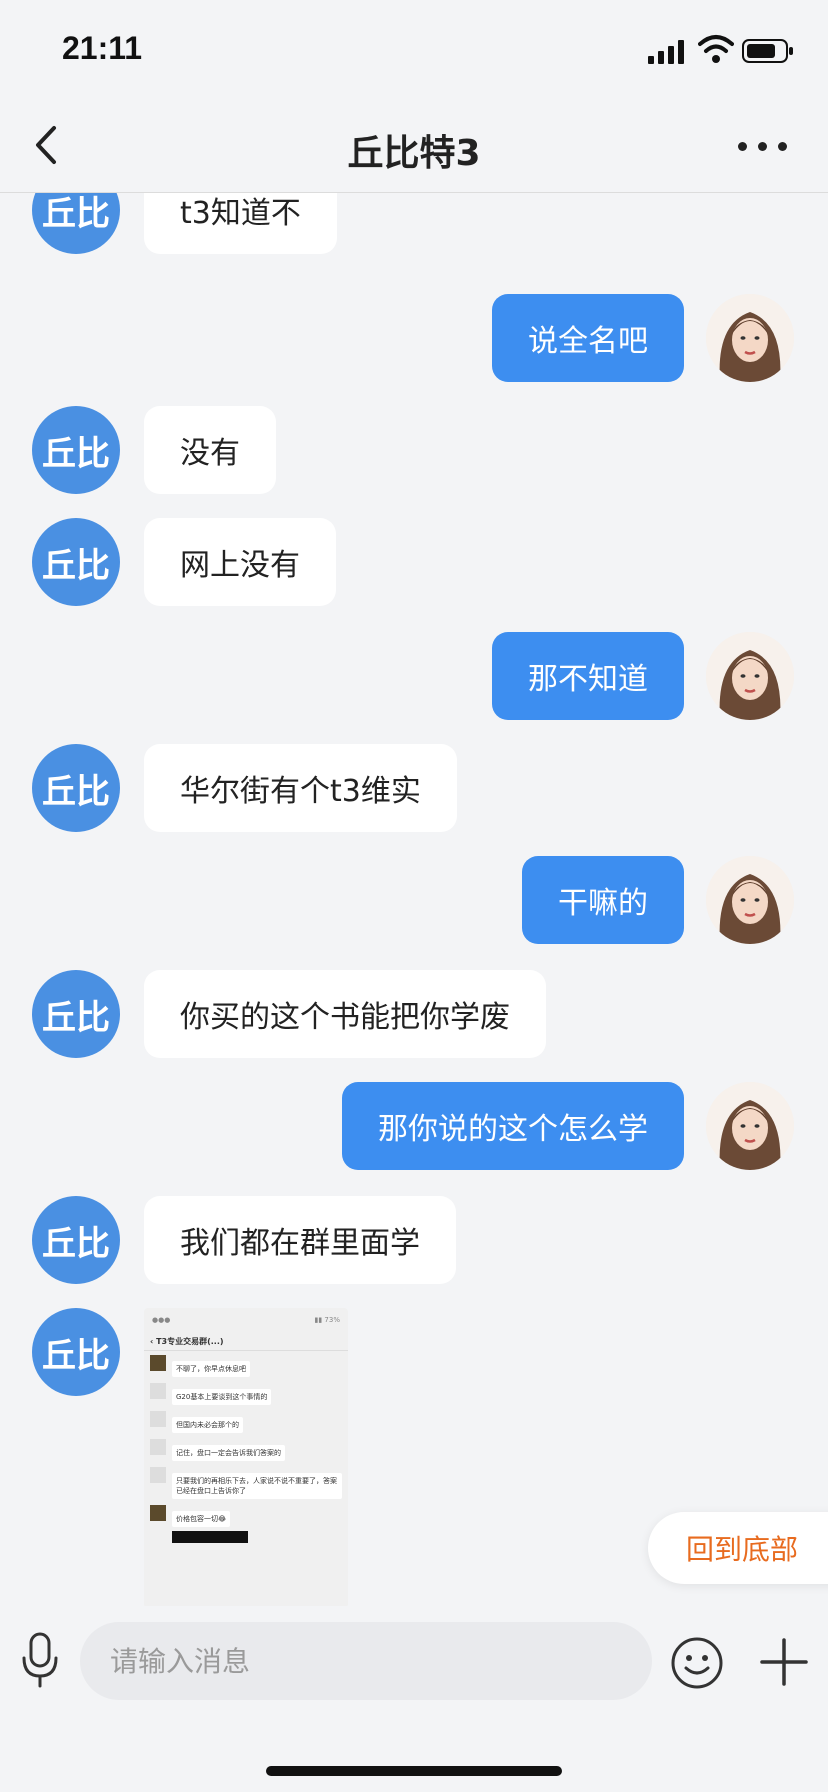 This screenshot has height=1792, width=828. I want to click on message-bubble-right: 那不知道, so click(588, 676).